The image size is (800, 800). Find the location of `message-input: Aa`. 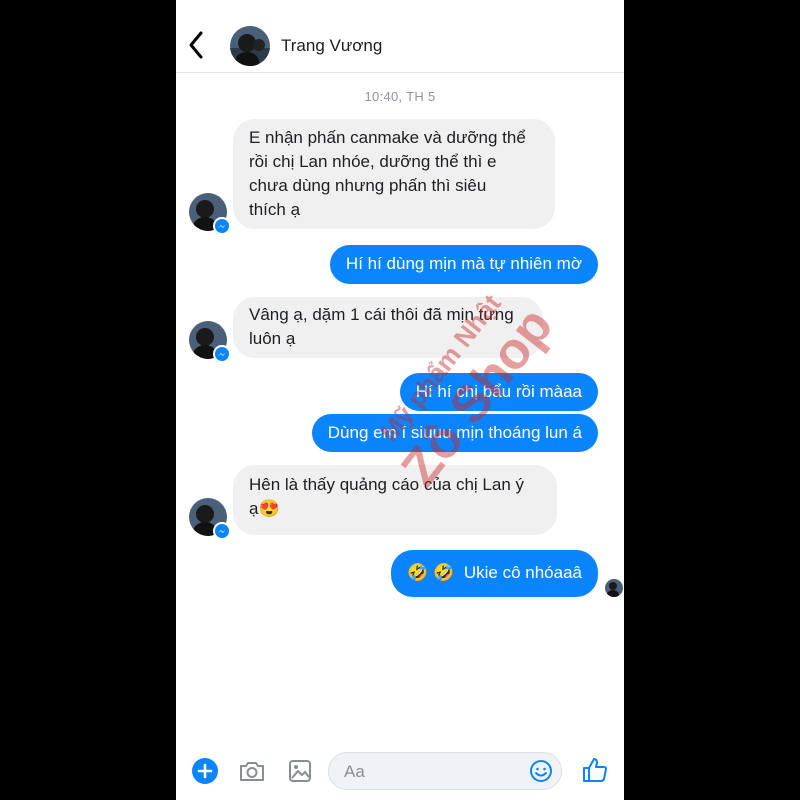

message-input: Aa is located at coordinates (445, 771).